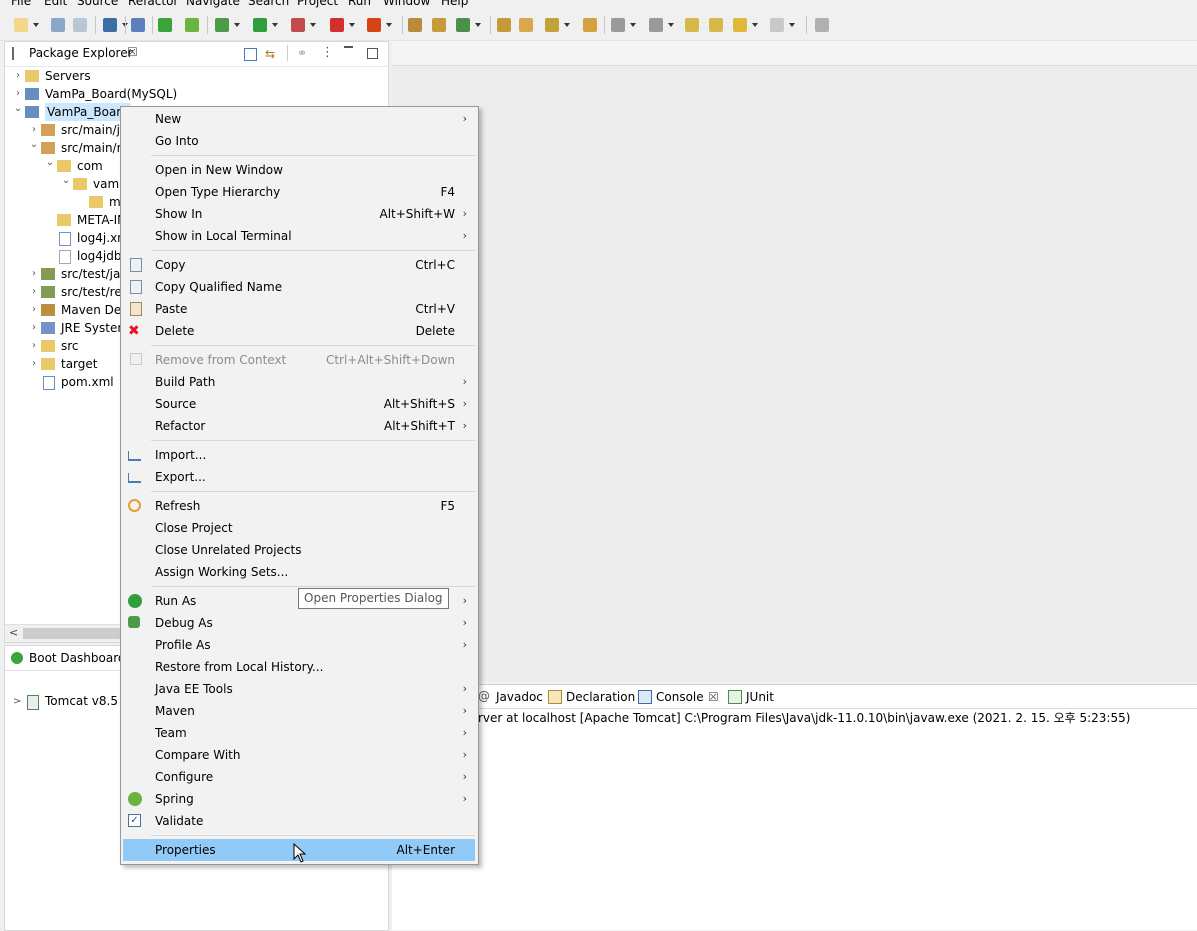 This screenshot has height=931, width=1197. What do you see at coordinates (302, 53) in the screenshot?
I see `filter-icon: ⚭` at bounding box center [302, 53].